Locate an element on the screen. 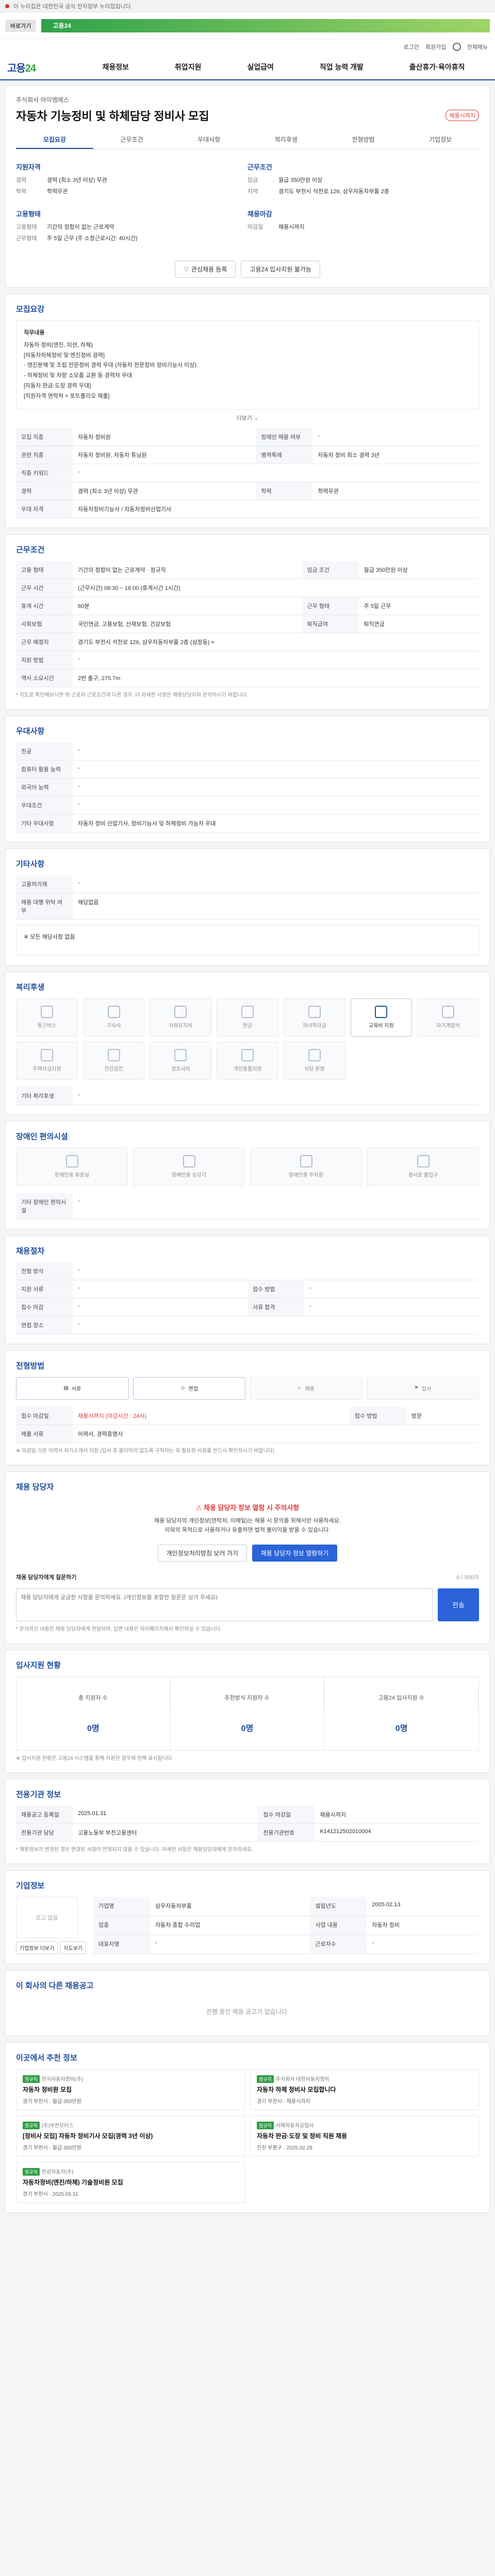 The height and width of the screenshot is (2576, 495). interest-button: ♡ 관심채용 등록 is located at coordinates (205, 269).